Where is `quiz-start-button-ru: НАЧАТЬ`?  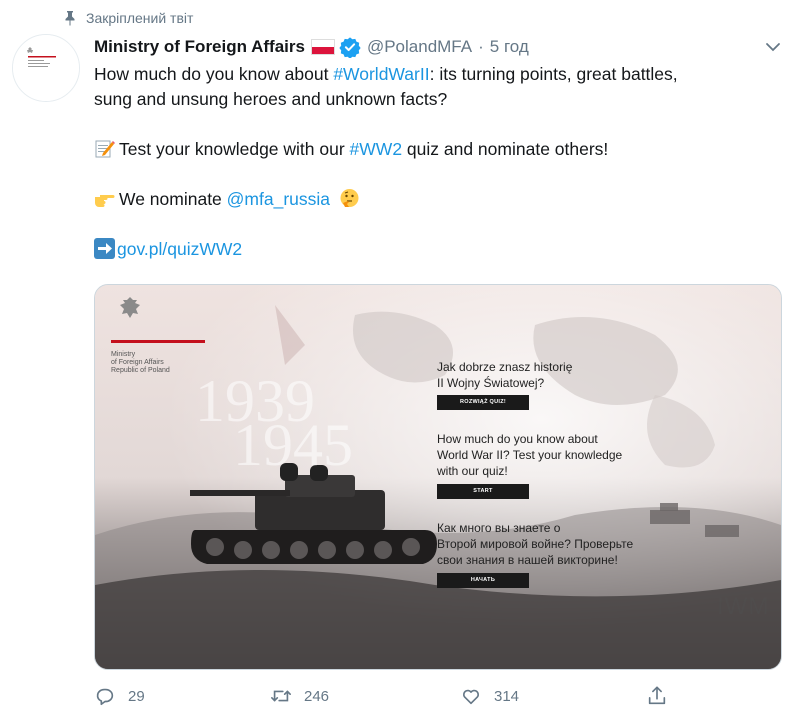 quiz-start-button-ru: НАЧАТЬ is located at coordinates (483, 580).